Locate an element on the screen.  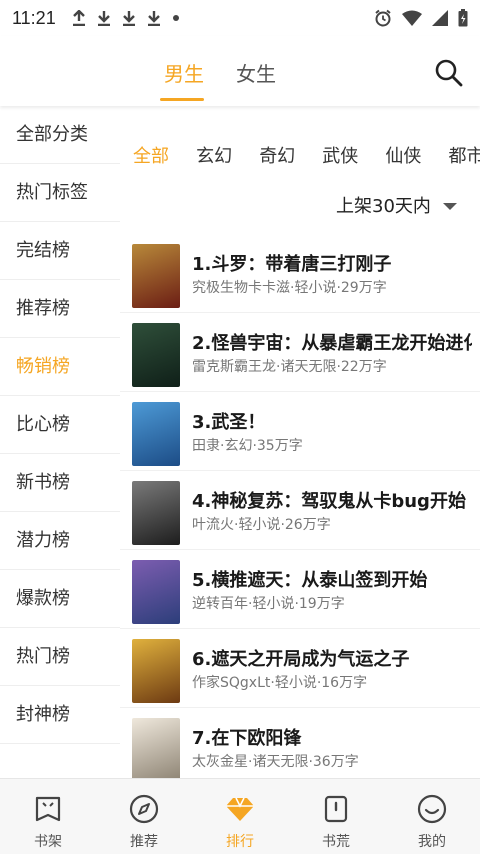
category-tab-all: 全部 is located at coordinates (151, 155).